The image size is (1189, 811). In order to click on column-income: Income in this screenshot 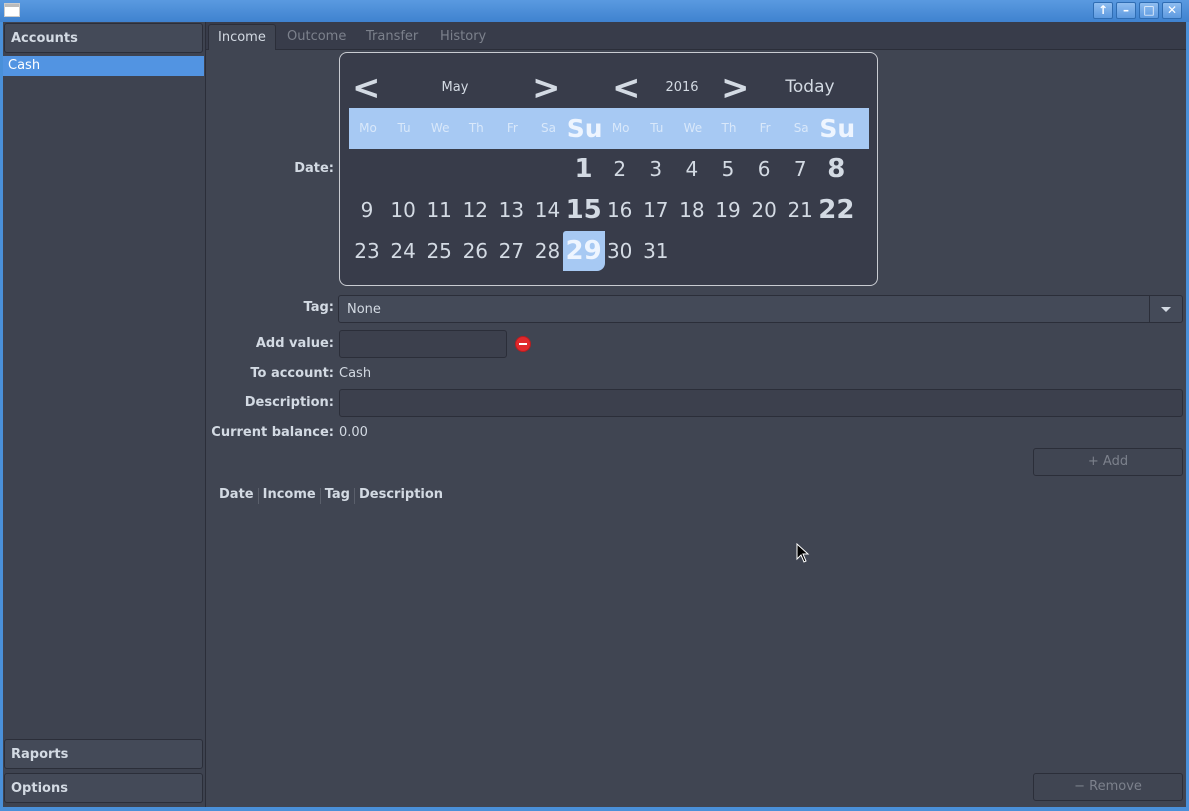, I will do `click(290, 496)`.